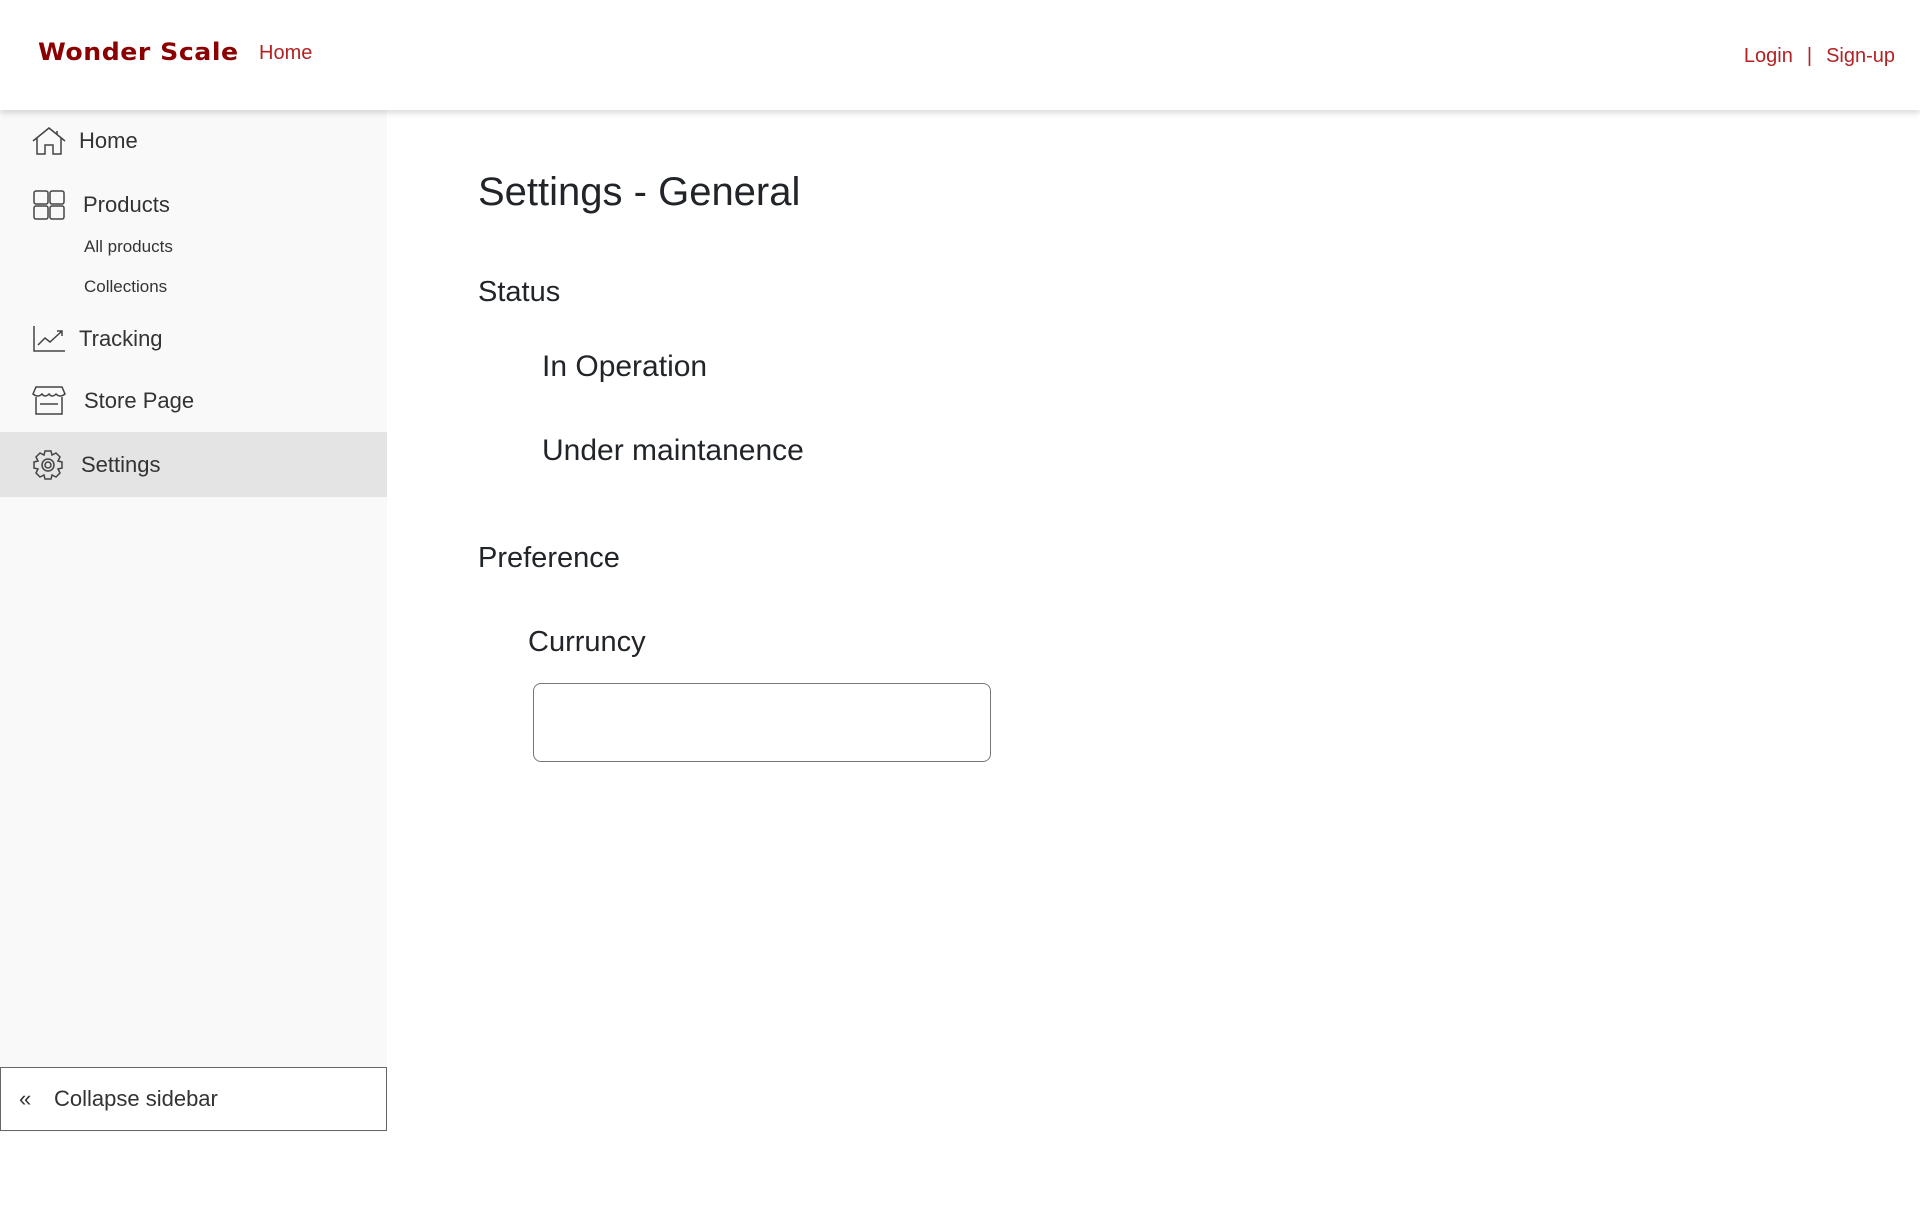  I want to click on nav-home-link: Home, so click(285, 53).